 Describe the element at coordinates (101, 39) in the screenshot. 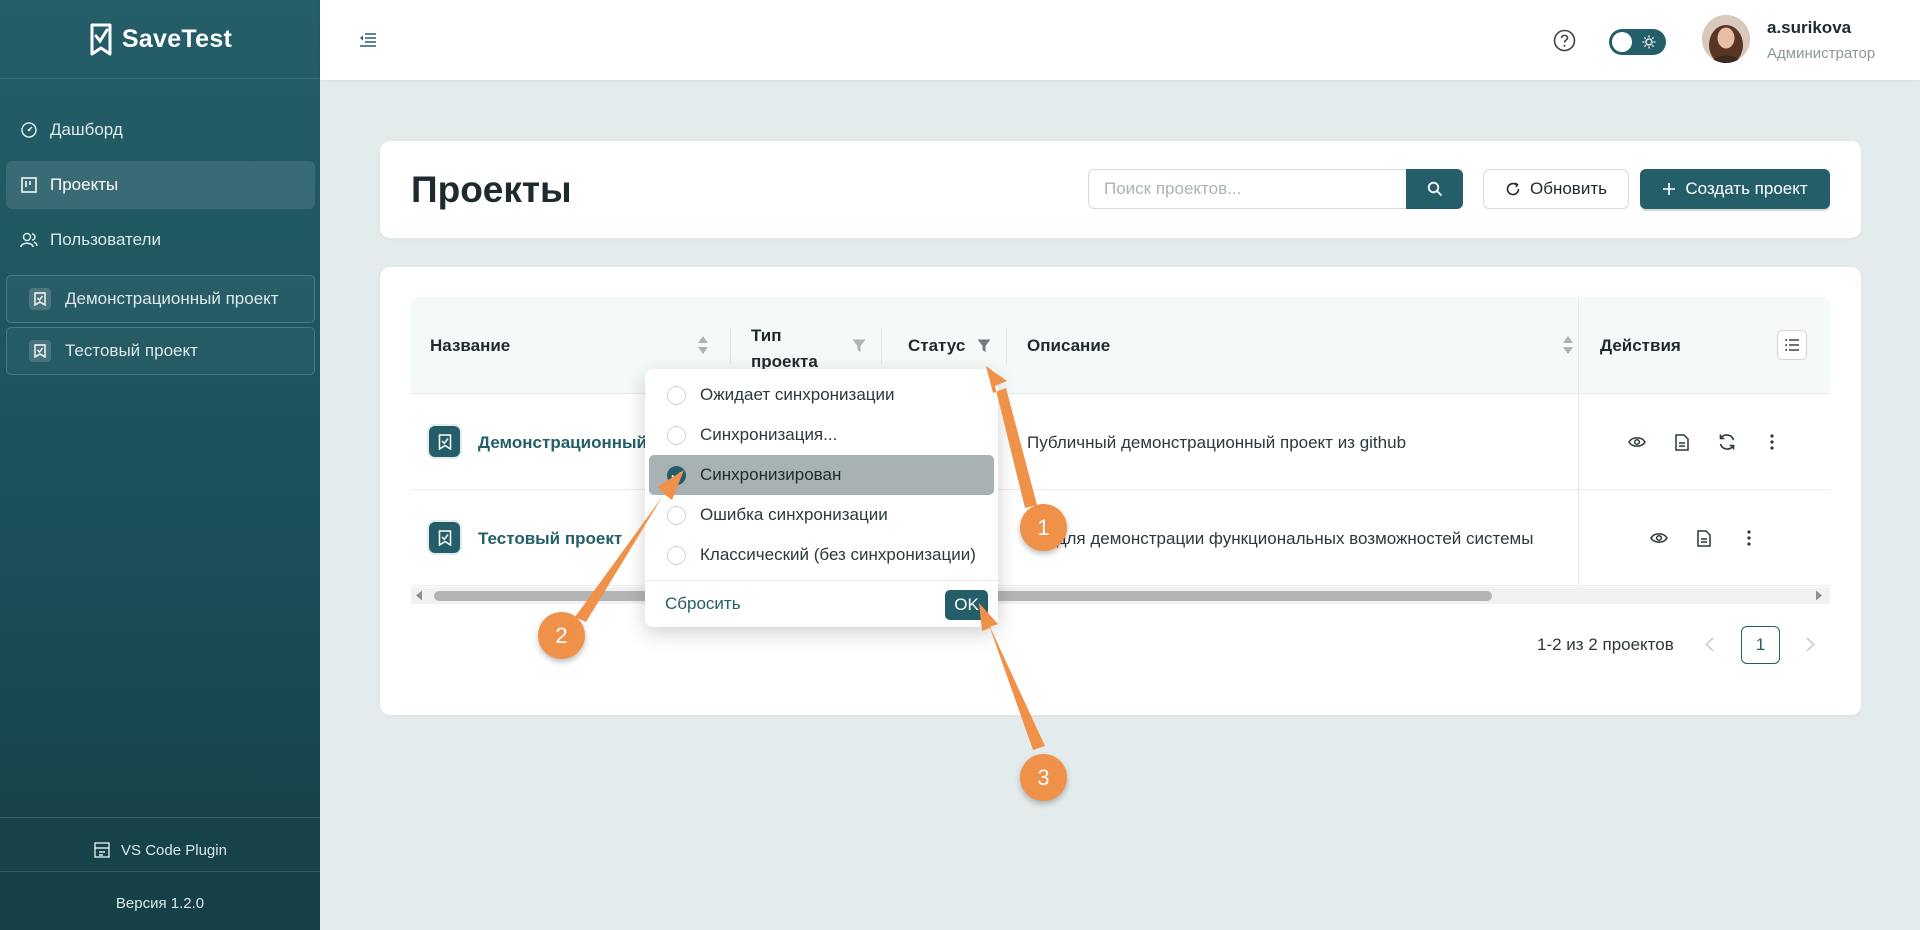

I see `logo-icon` at that location.